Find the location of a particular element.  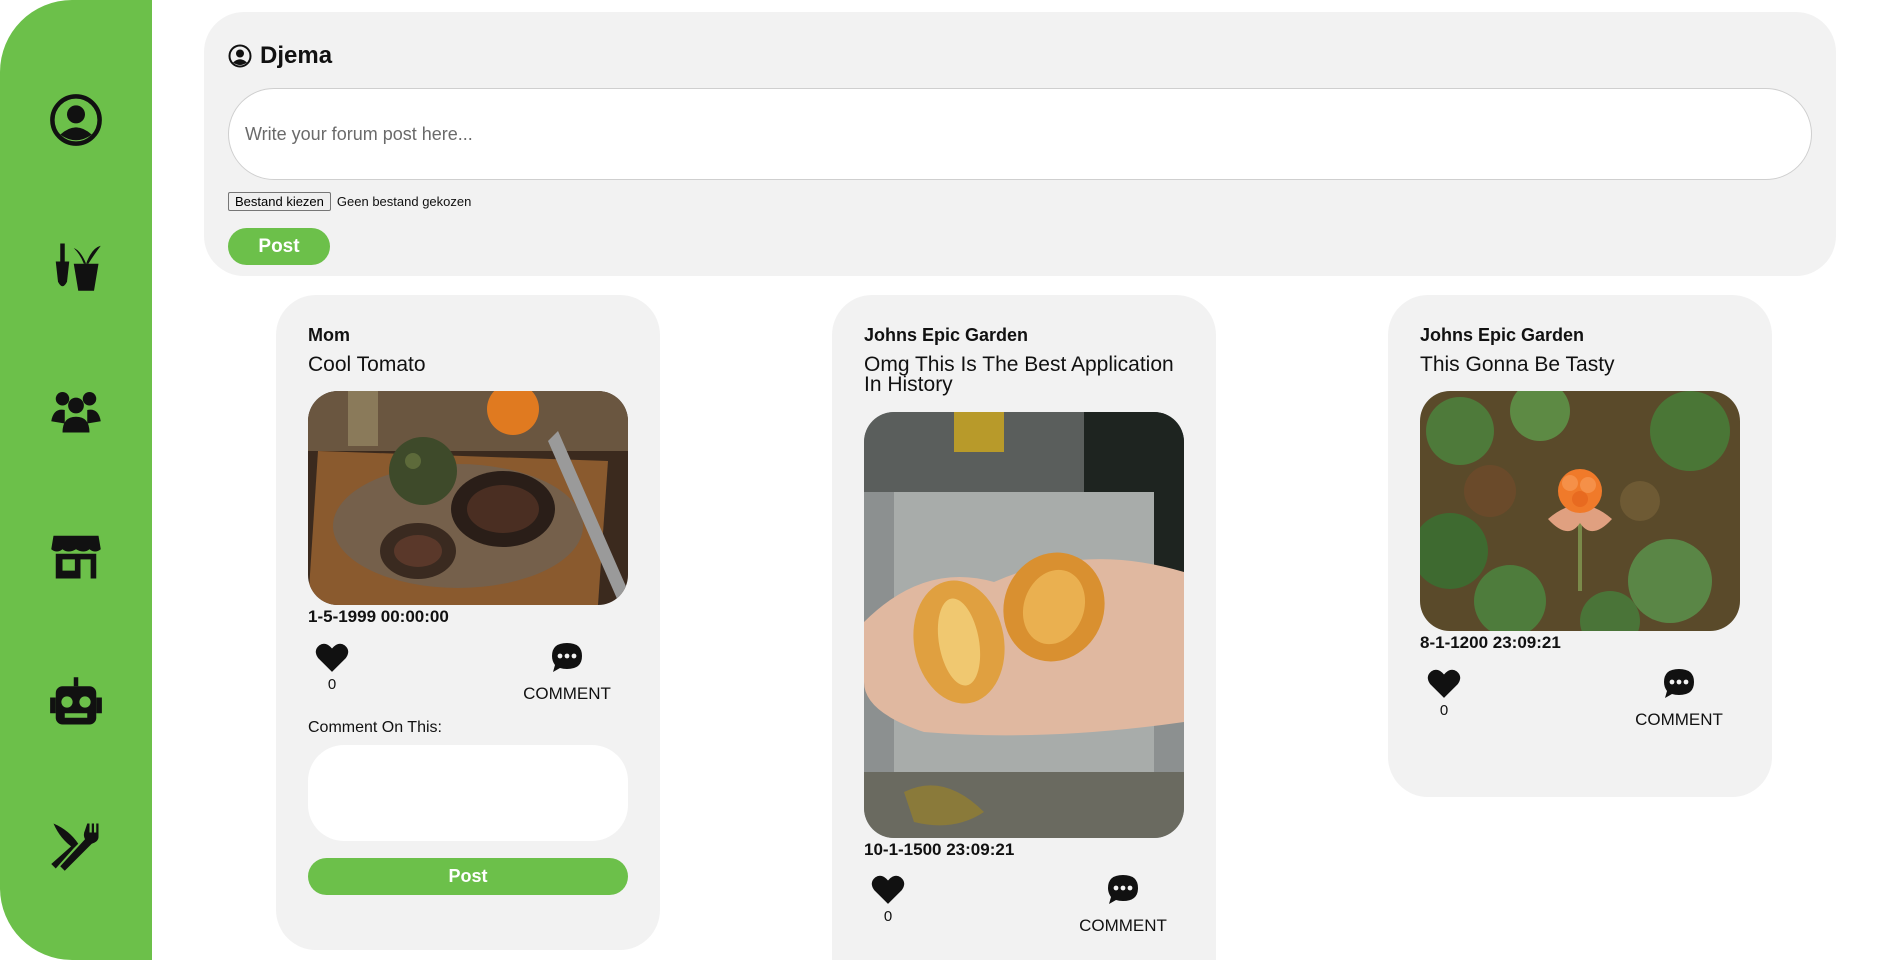

composer-header: Djema is located at coordinates (280, 56).